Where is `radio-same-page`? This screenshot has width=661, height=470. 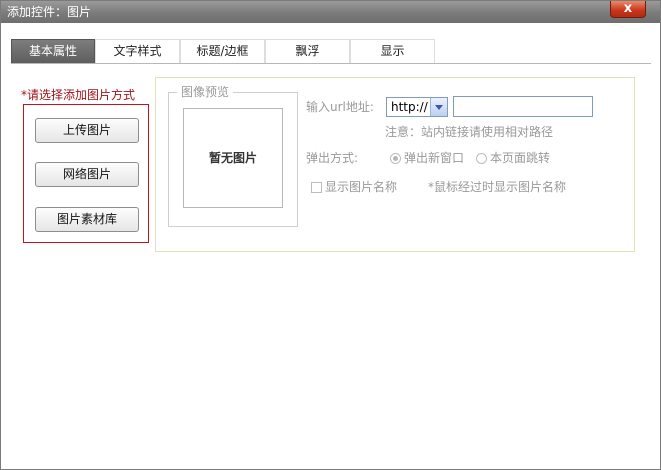
radio-same-page is located at coordinates (481, 158).